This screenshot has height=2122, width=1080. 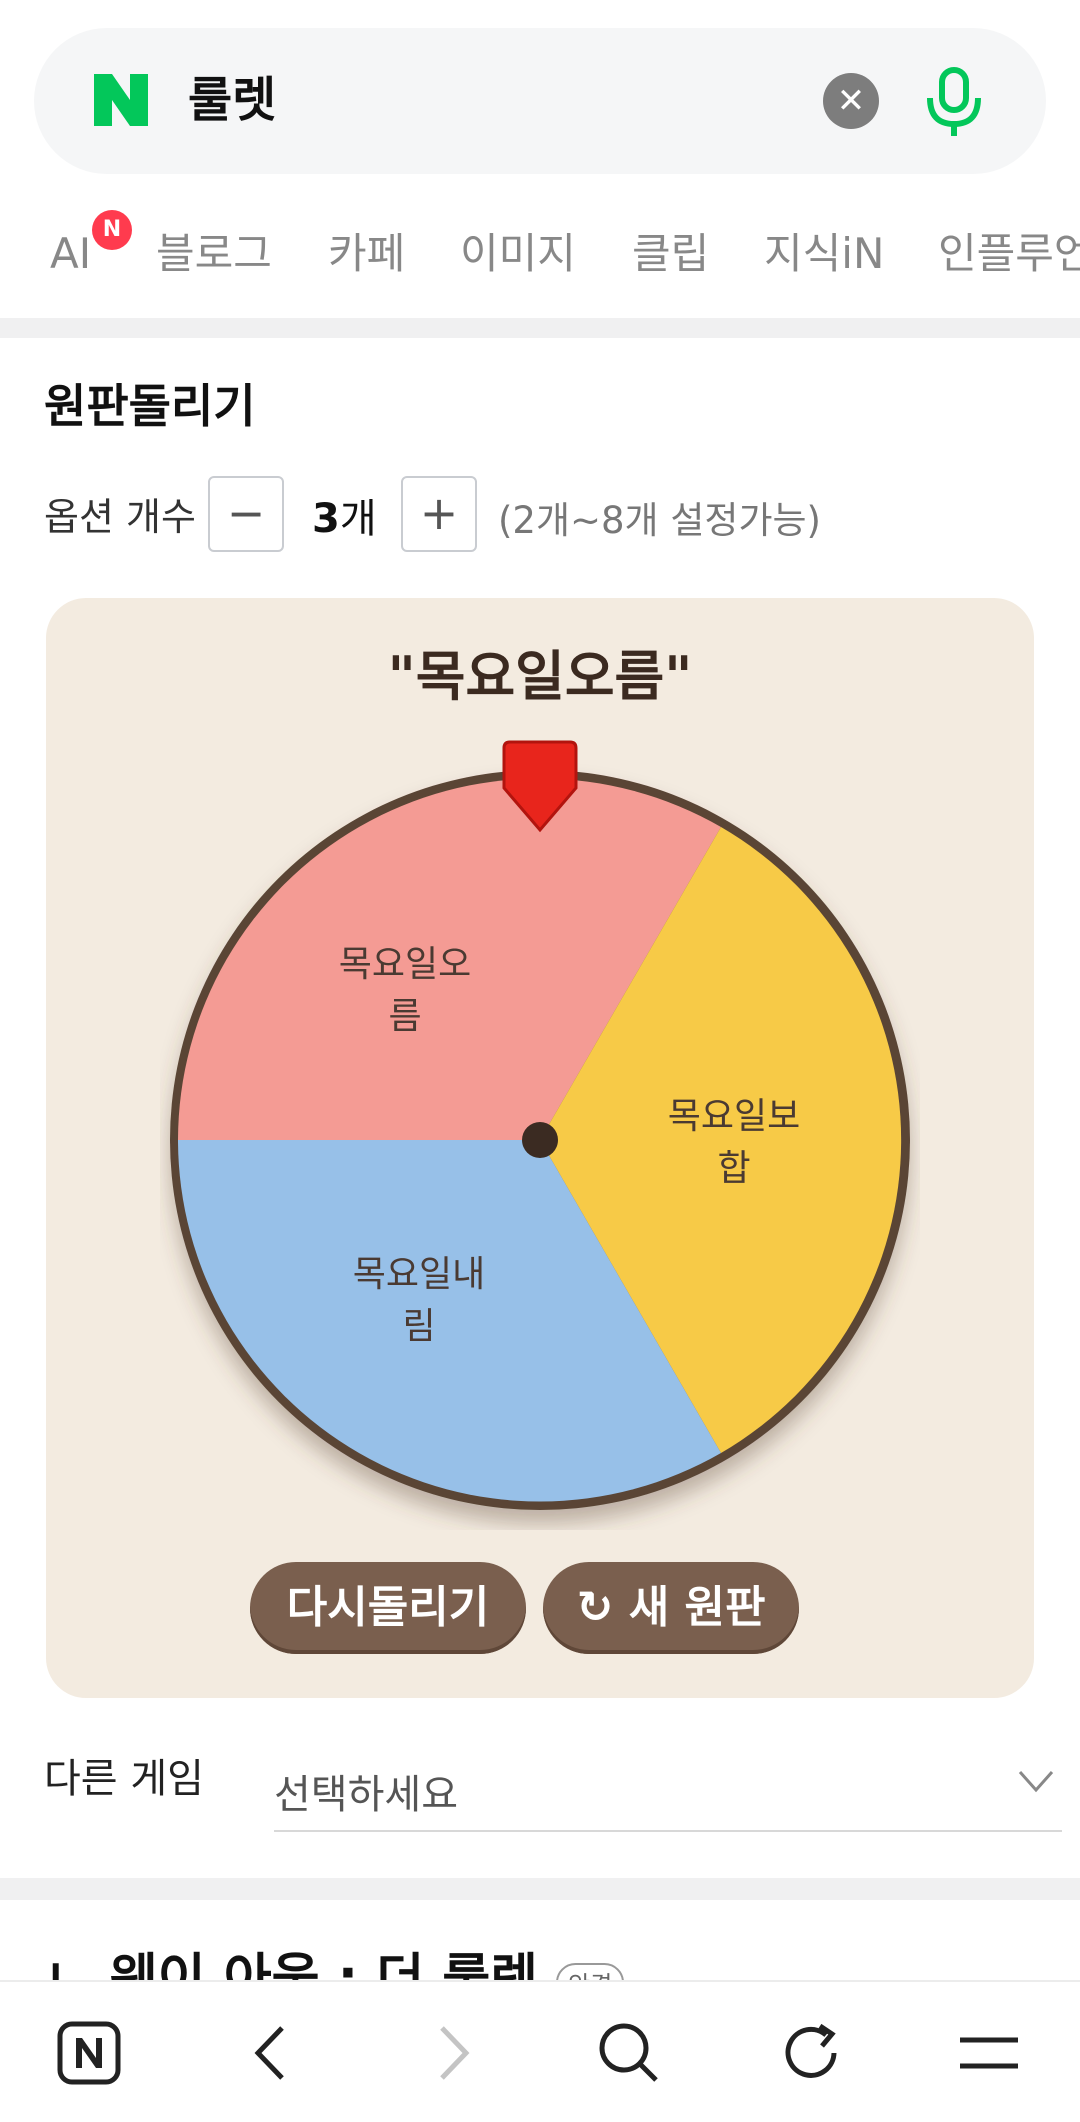 What do you see at coordinates (811, 2053) in the screenshot?
I see `refresh-icon` at bounding box center [811, 2053].